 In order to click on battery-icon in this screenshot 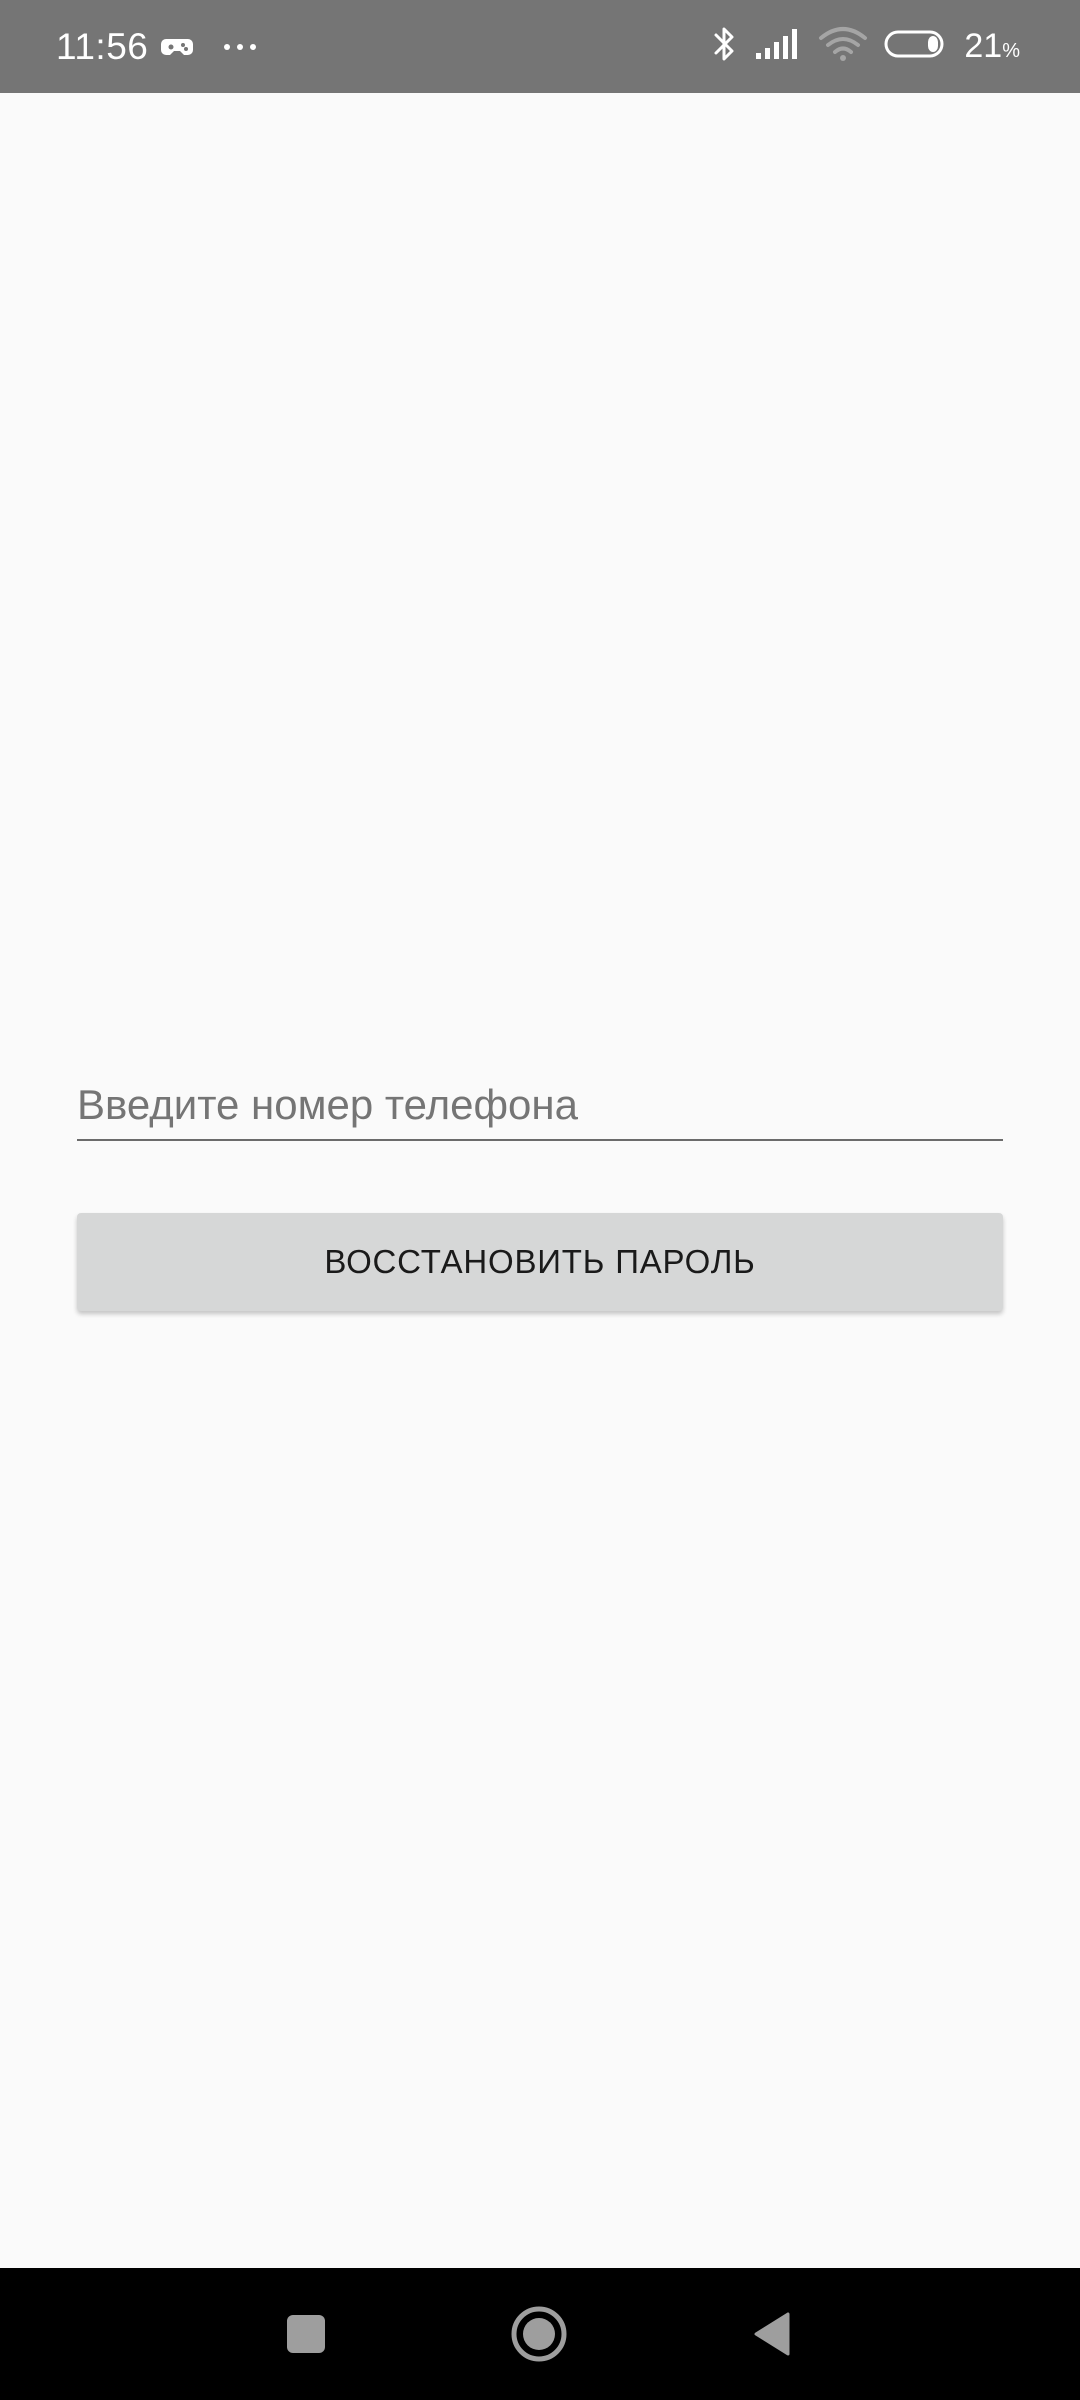, I will do `click(916, 46)`.